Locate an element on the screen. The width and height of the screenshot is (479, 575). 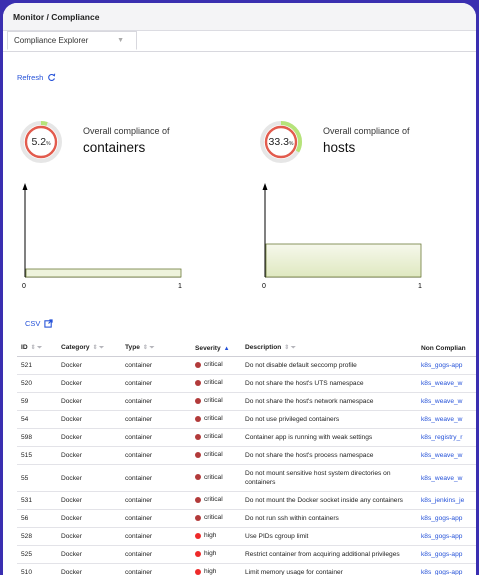
cell-id: 528 is located at coordinates (37, 536).